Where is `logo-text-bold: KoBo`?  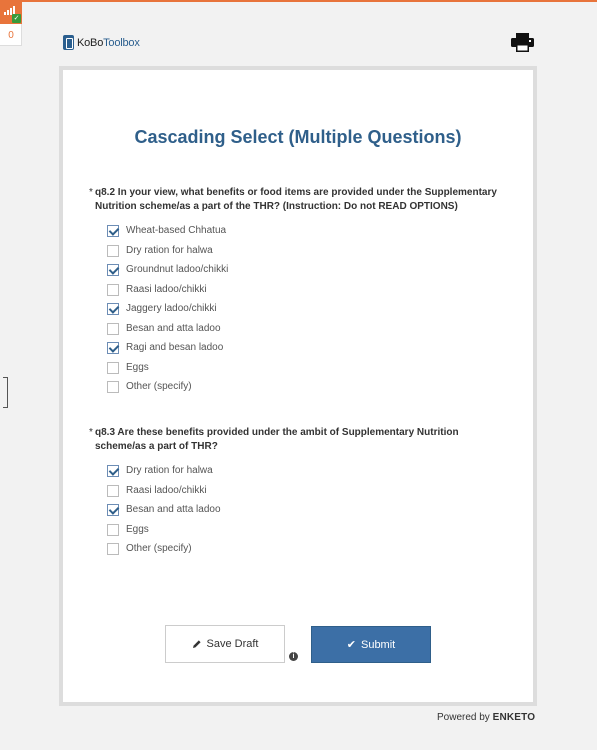 logo-text-bold: KoBo is located at coordinates (90, 42).